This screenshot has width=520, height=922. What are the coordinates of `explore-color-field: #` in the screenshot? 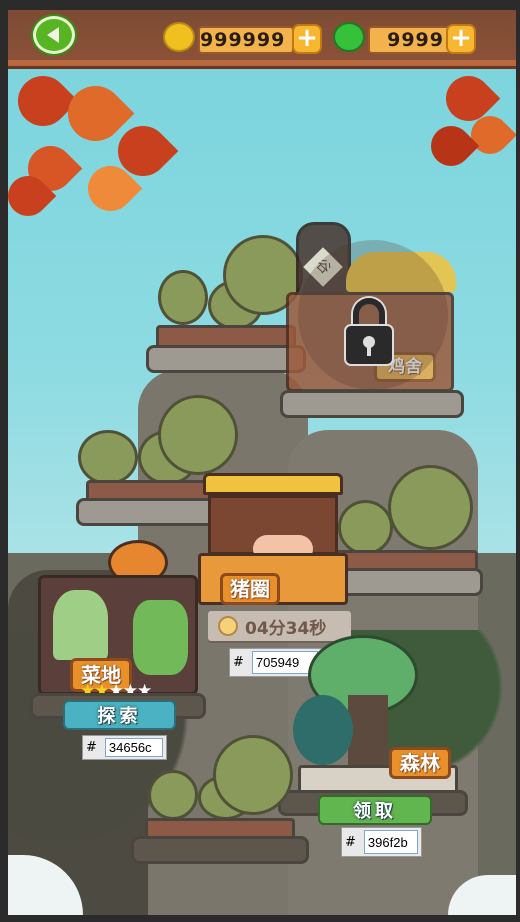 It's located at (124, 747).